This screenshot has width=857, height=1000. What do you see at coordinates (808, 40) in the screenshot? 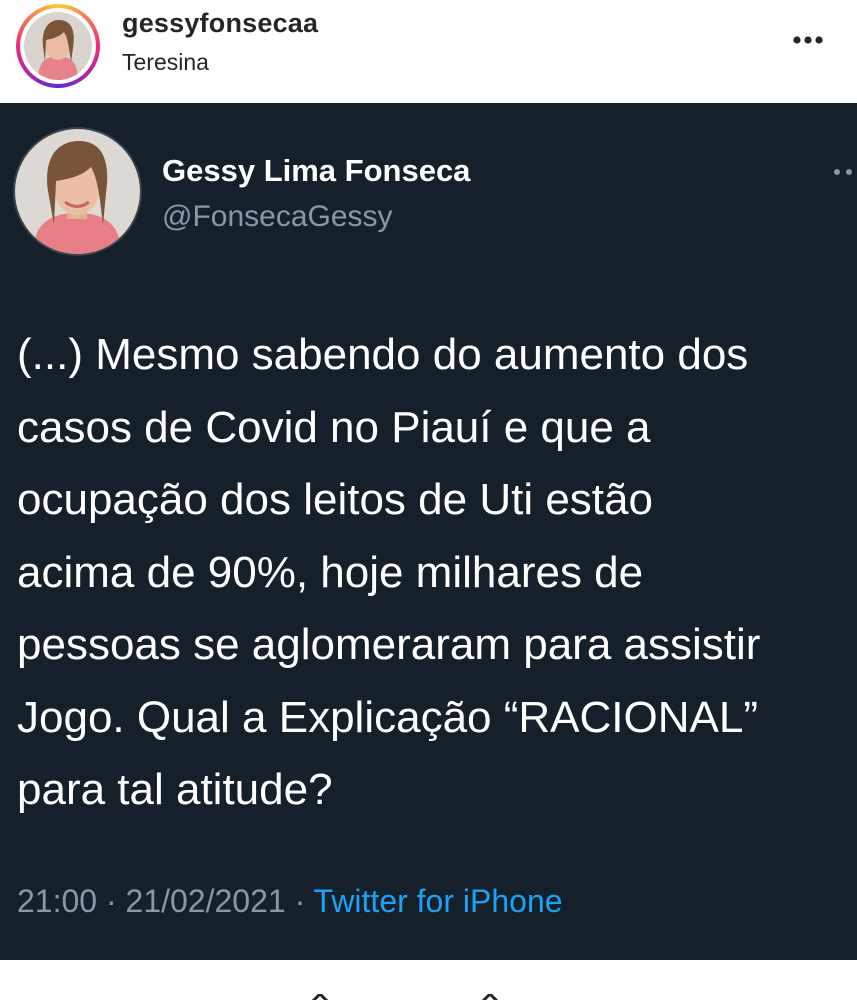
I see `more-options-icon` at bounding box center [808, 40].